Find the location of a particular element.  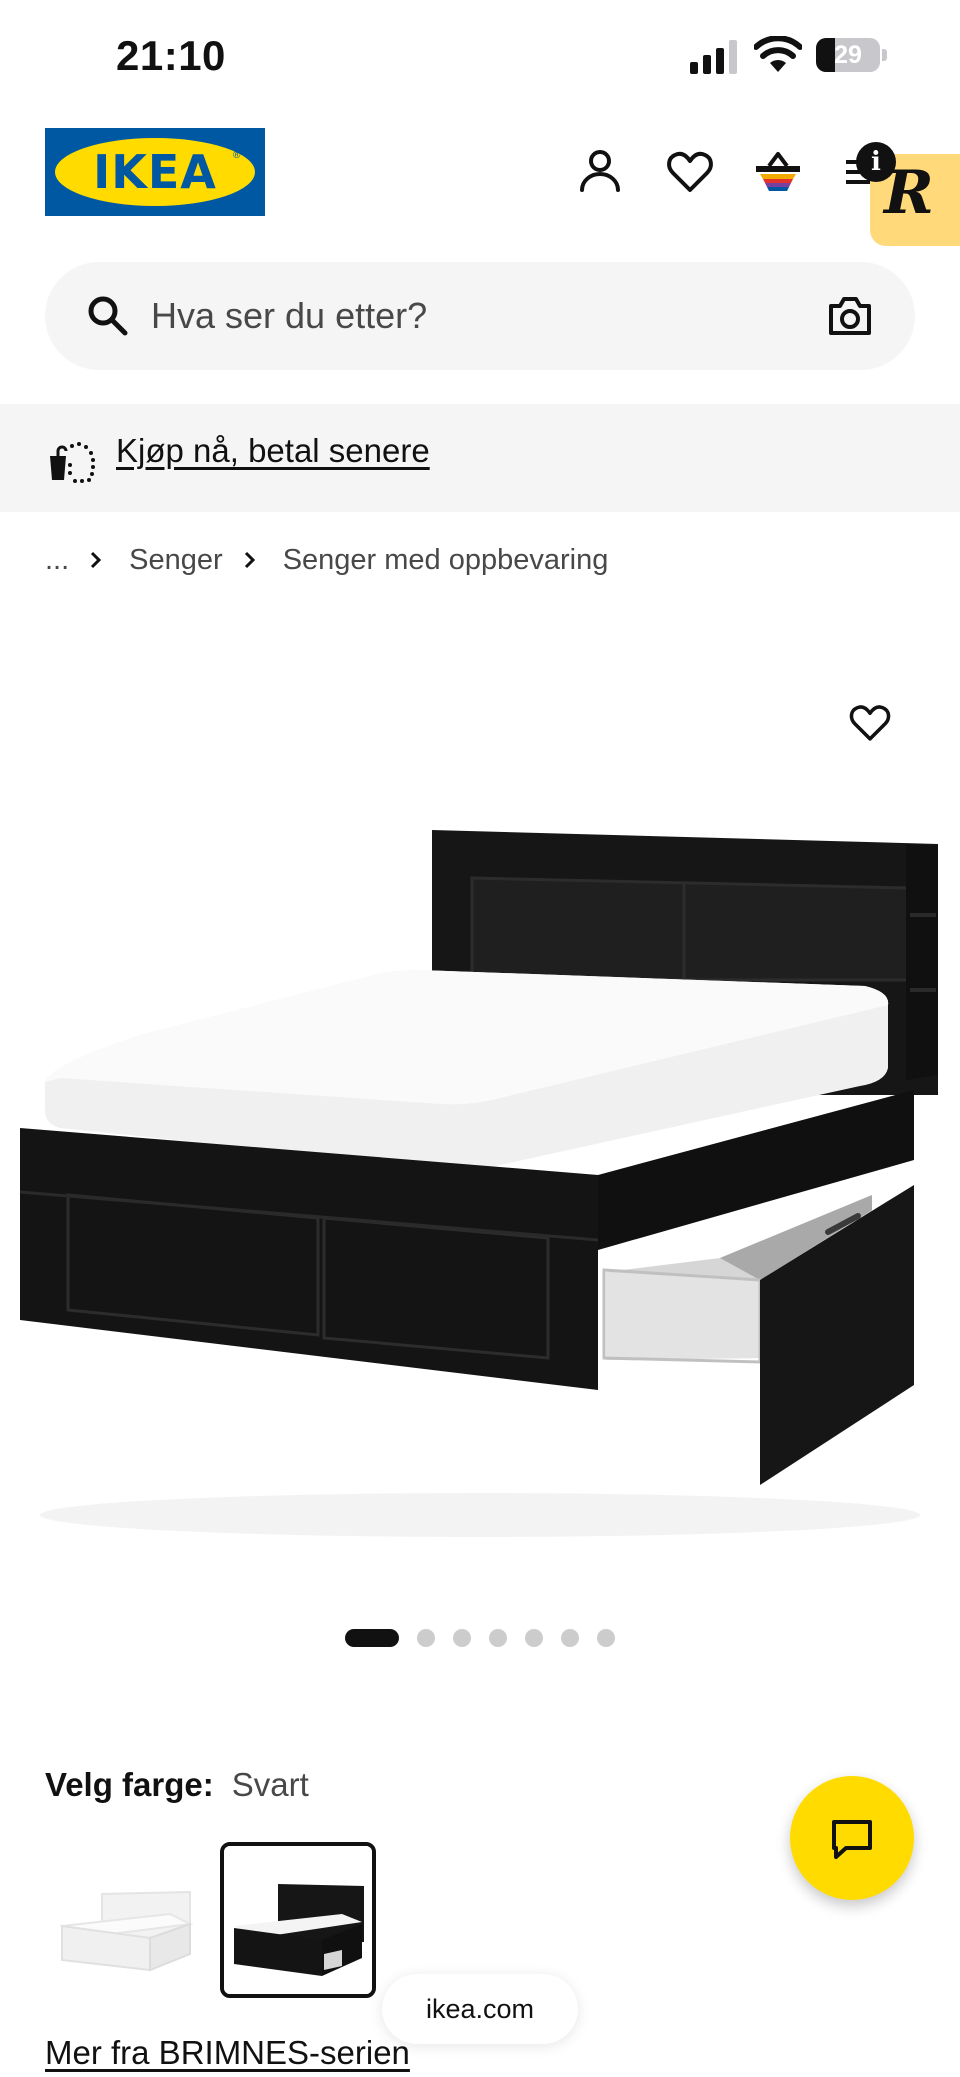

promo-banner: Kjøp nå, betal senere is located at coordinates (480, 458).